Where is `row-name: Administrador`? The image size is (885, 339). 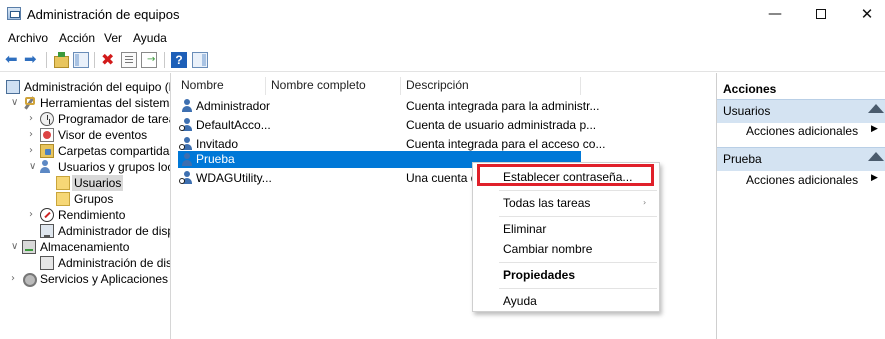 row-name: Administrador is located at coordinates (233, 106).